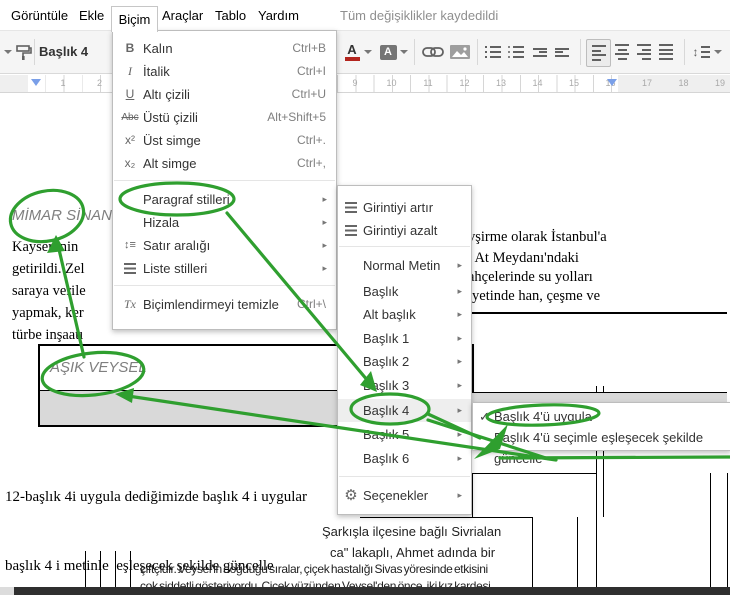 The image size is (730, 595). What do you see at coordinates (351, 495) in the screenshot?
I see `gear-icon: ⚙` at bounding box center [351, 495].